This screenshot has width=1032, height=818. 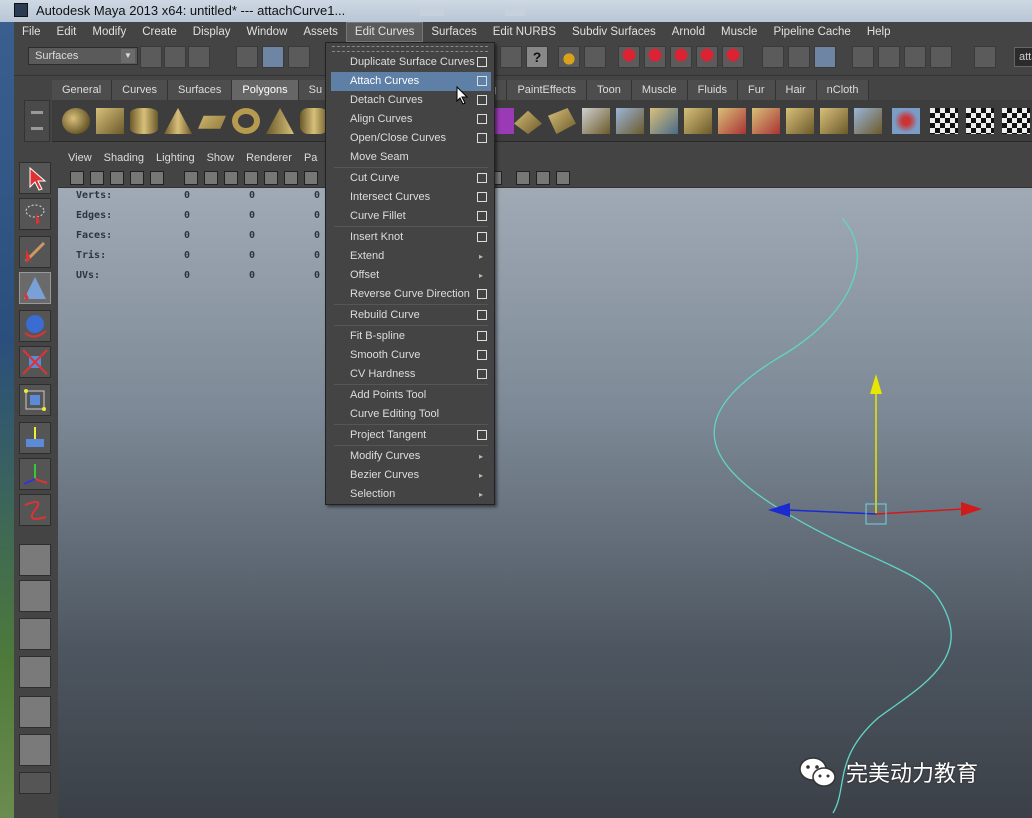 What do you see at coordinates (537, 57) in the screenshot?
I see `help-icon: ?` at bounding box center [537, 57].